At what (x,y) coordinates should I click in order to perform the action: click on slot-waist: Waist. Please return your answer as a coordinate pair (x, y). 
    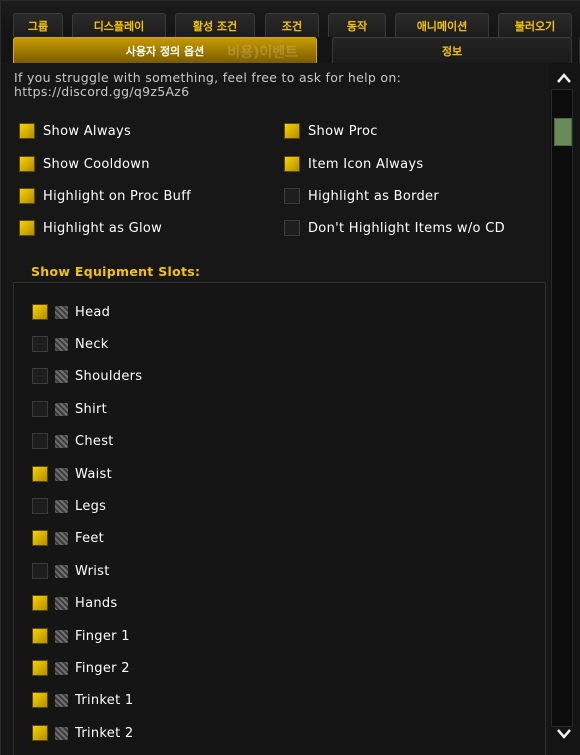
    Looking at the image, I should click on (72, 474).